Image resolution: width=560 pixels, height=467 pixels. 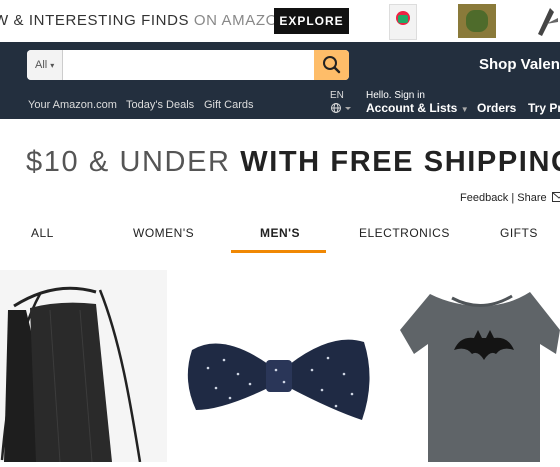 I want to click on tab-all: ALL, so click(x=42, y=233).